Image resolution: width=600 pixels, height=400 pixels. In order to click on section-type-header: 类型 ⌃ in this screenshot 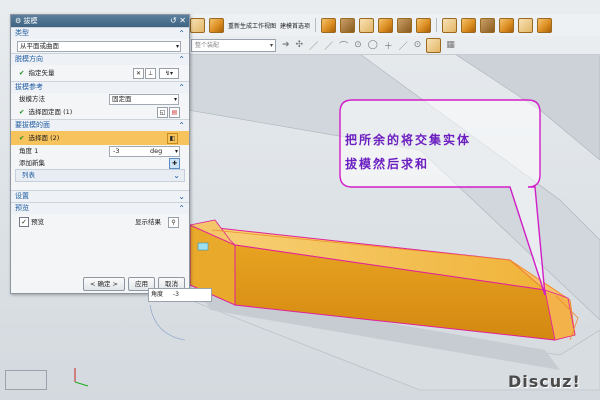, I will do `click(100, 33)`.